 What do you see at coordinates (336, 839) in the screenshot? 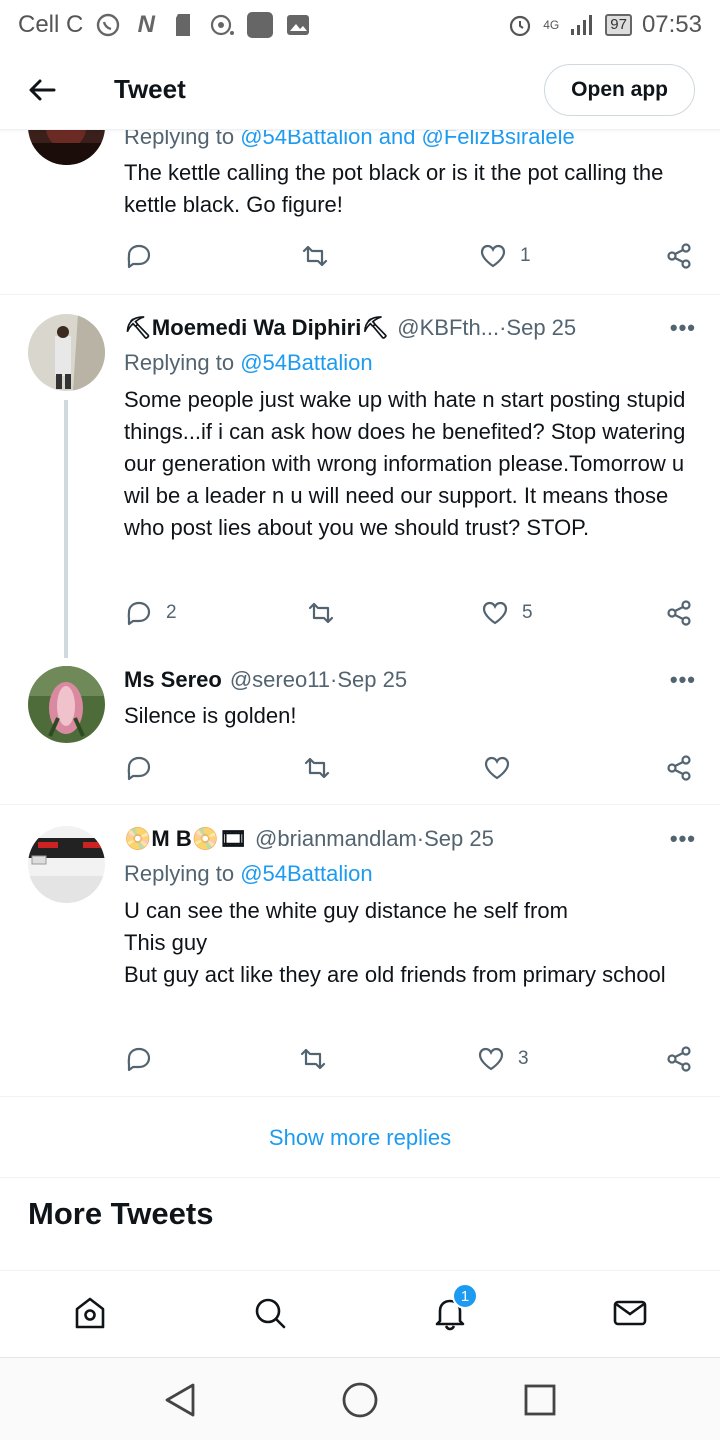
I see `user-handle: @brianmandlam` at bounding box center [336, 839].